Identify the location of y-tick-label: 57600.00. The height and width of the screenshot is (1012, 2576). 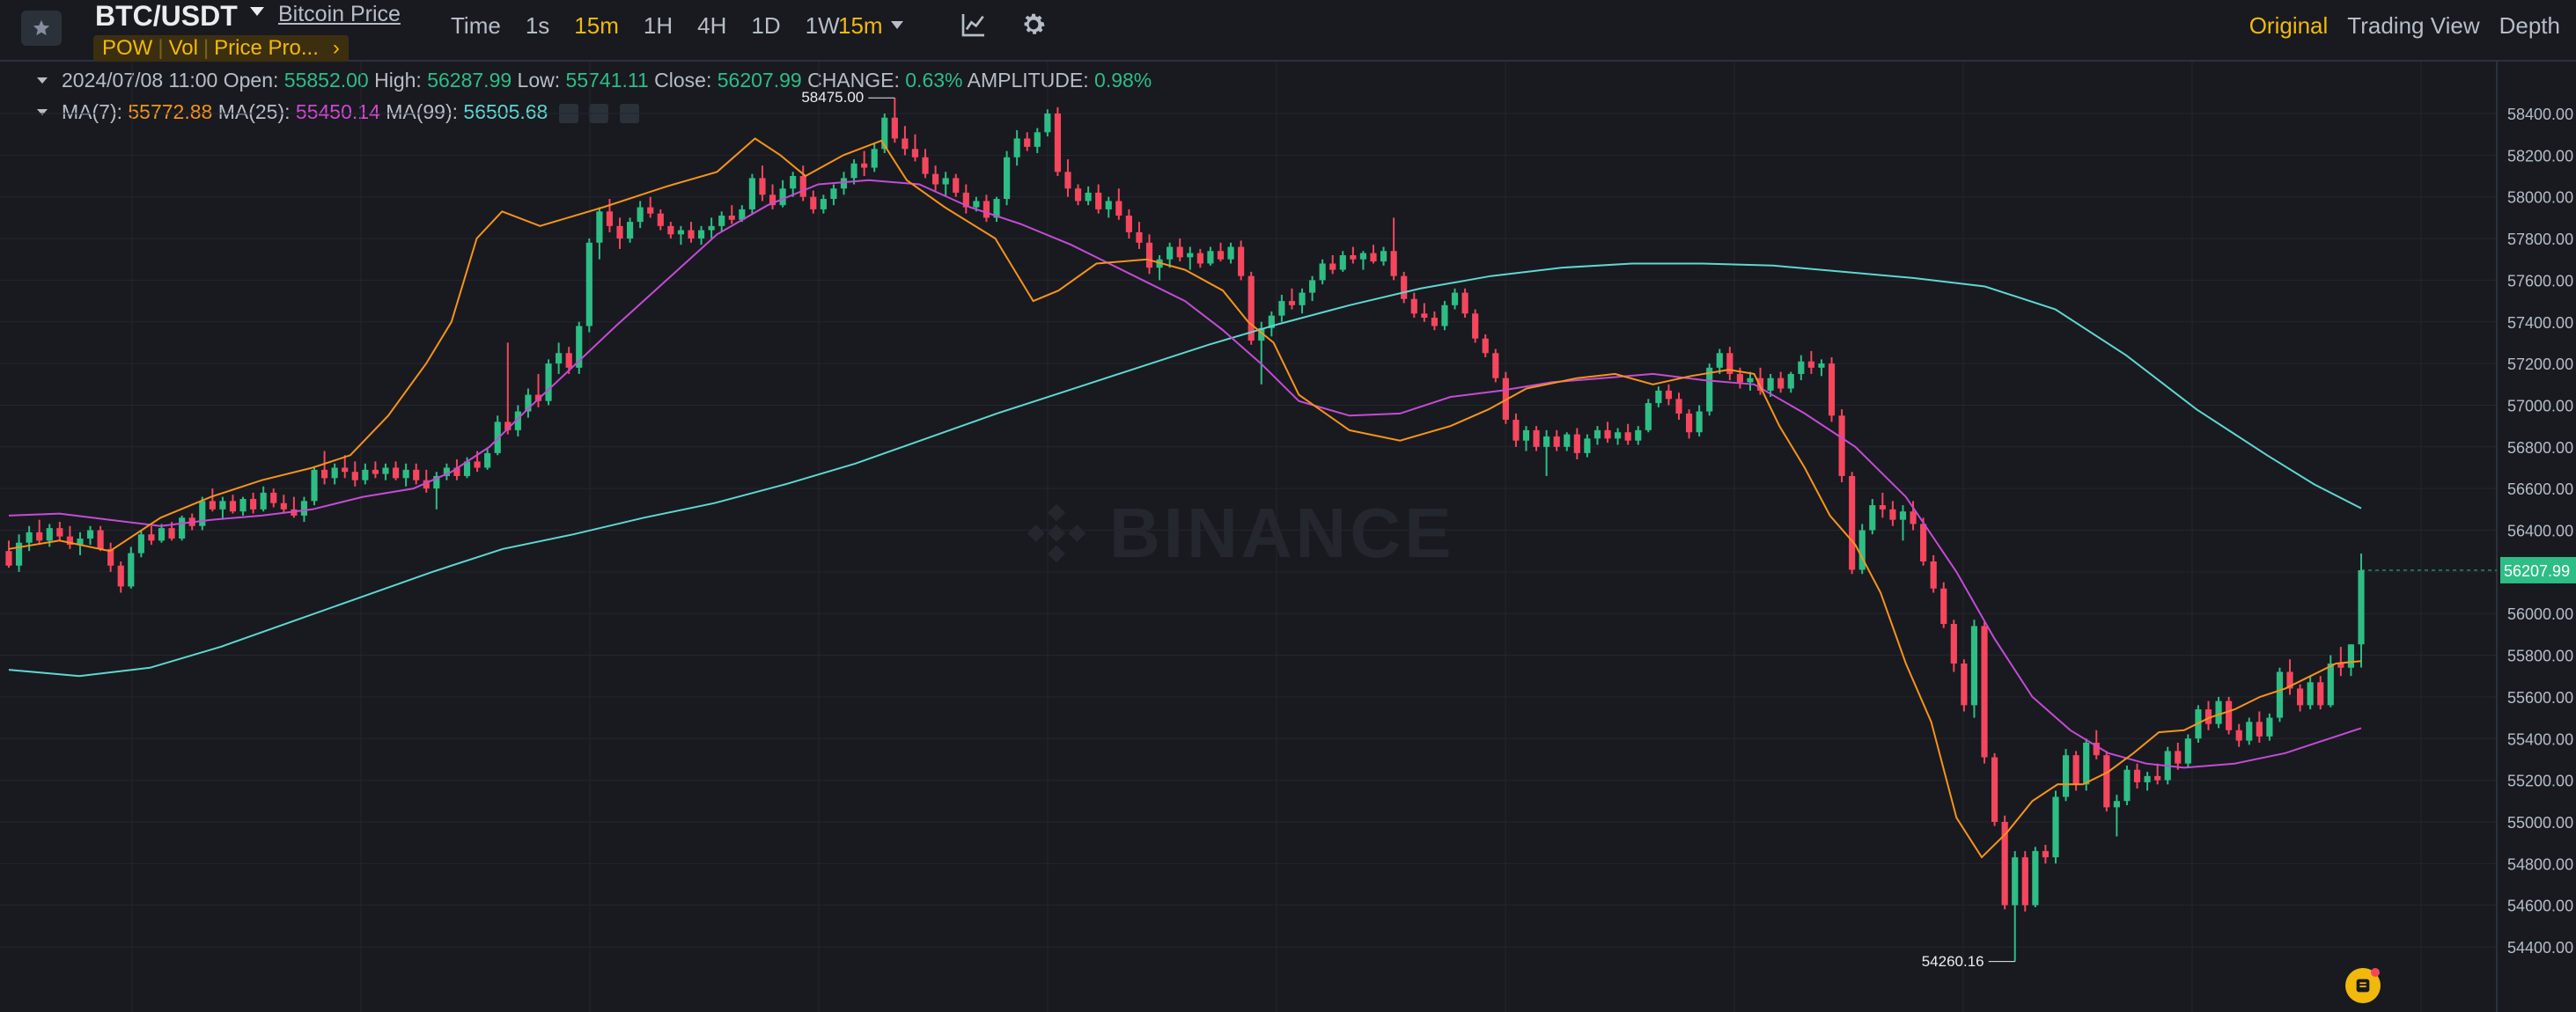
(2540, 281).